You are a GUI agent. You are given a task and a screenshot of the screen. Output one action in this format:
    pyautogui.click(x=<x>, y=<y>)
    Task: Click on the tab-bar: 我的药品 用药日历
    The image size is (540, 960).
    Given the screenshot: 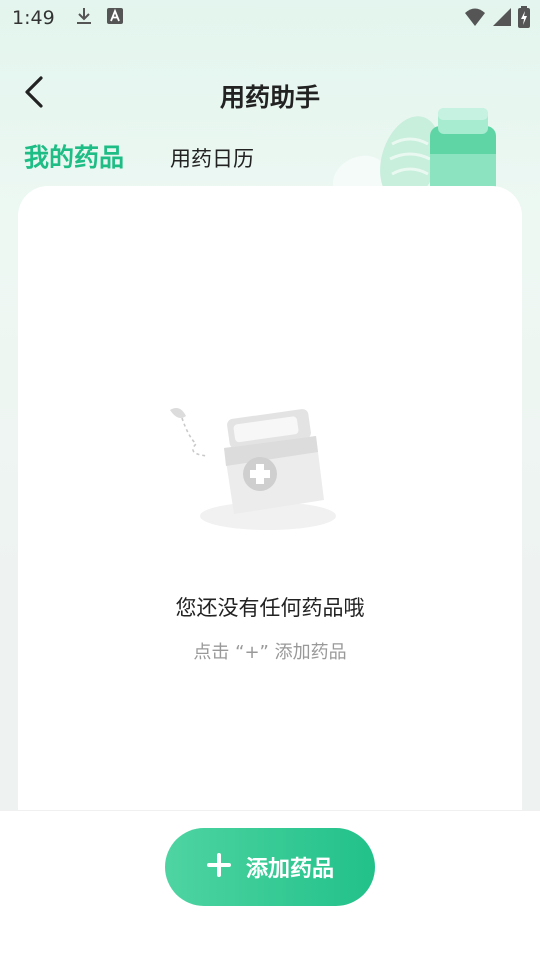 What is the action you would take?
    pyautogui.click(x=139, y=156)
    